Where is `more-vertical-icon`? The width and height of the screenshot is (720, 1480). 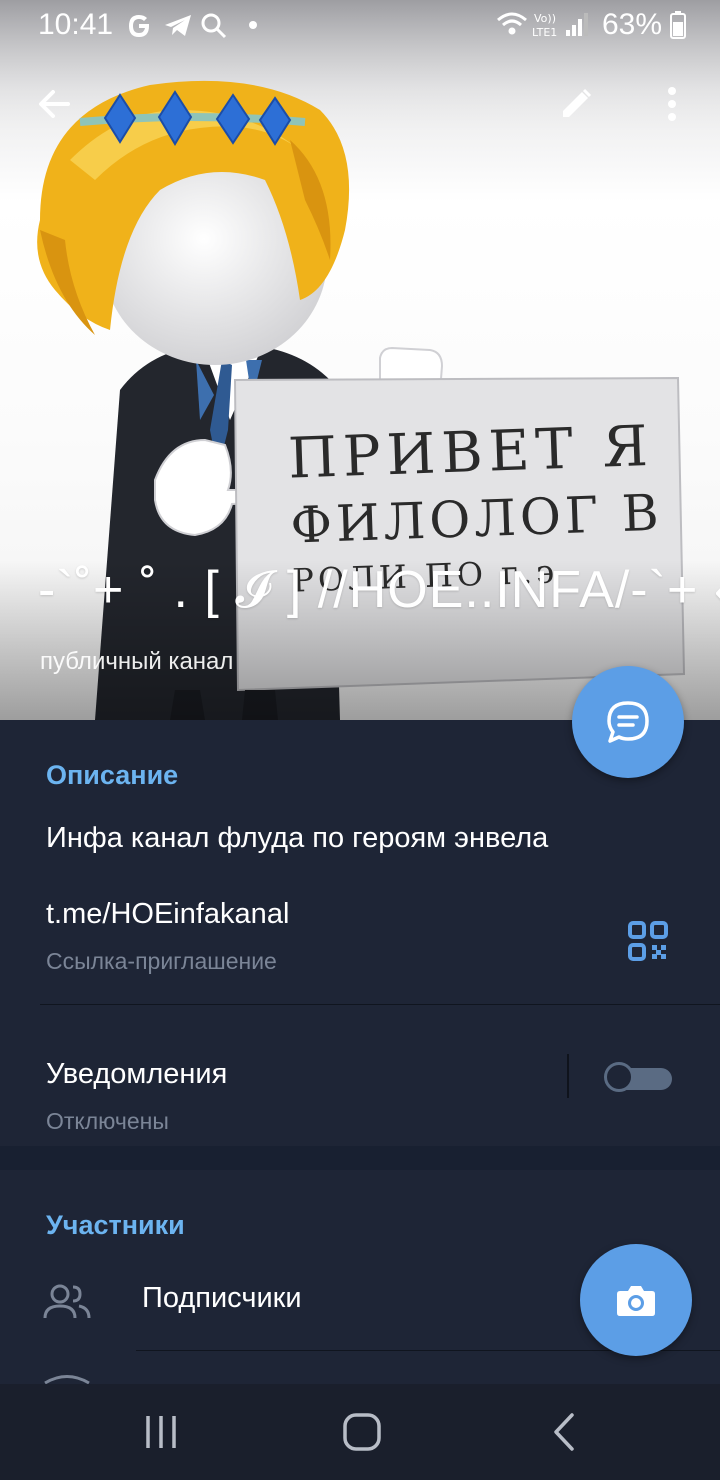 more-vertical-icon is located at coordinates (672, 104).